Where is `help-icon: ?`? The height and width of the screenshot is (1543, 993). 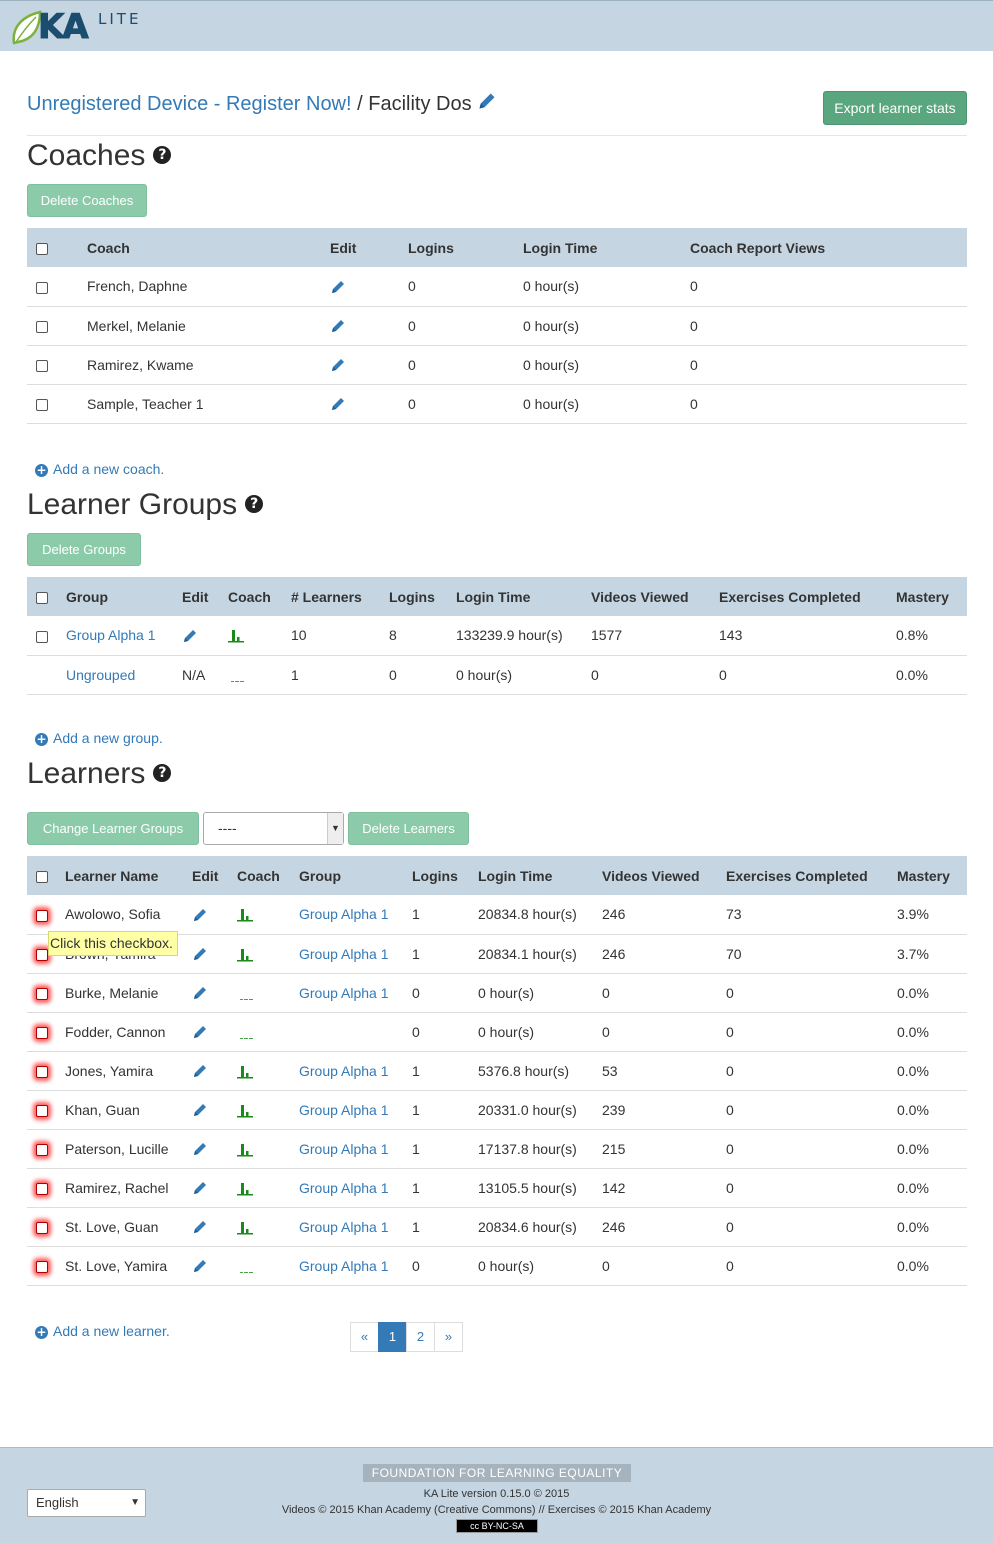
help-icon: ? is located at coordinates (162, 773).